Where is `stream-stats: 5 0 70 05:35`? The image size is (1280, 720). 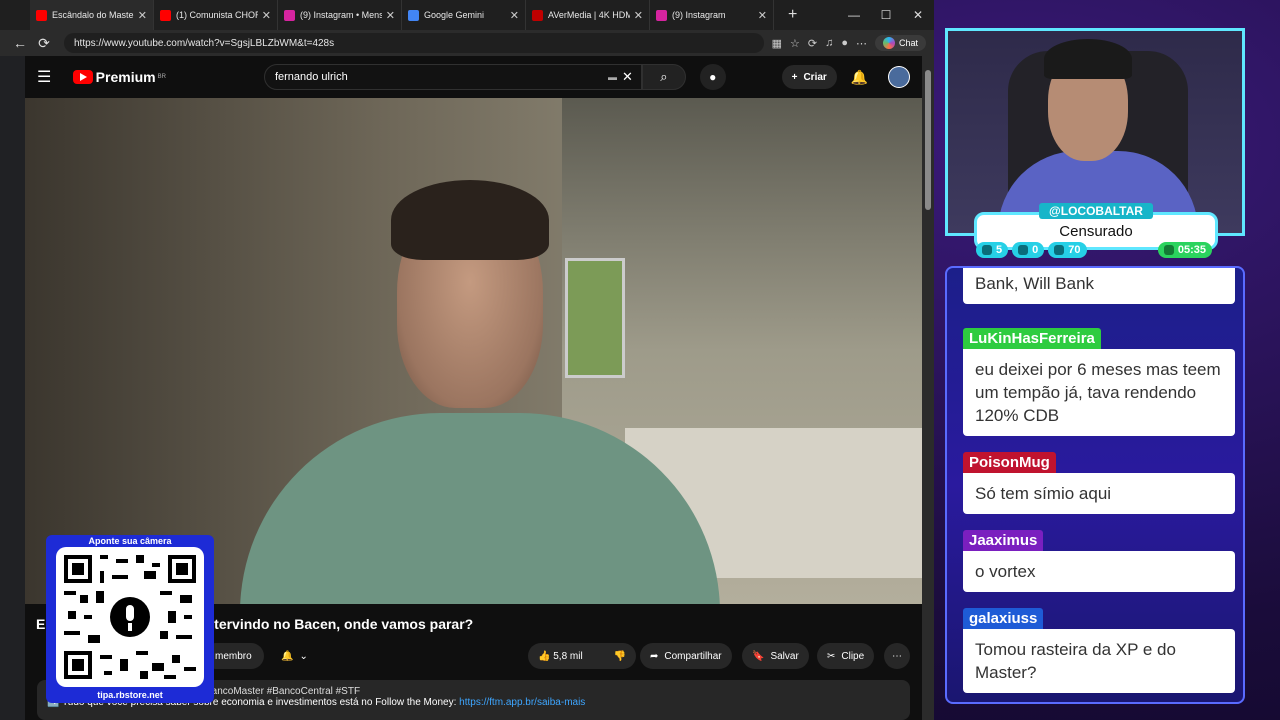
stream-stats: 5 0 70 05:35 is located at coordinates (1094, 250).